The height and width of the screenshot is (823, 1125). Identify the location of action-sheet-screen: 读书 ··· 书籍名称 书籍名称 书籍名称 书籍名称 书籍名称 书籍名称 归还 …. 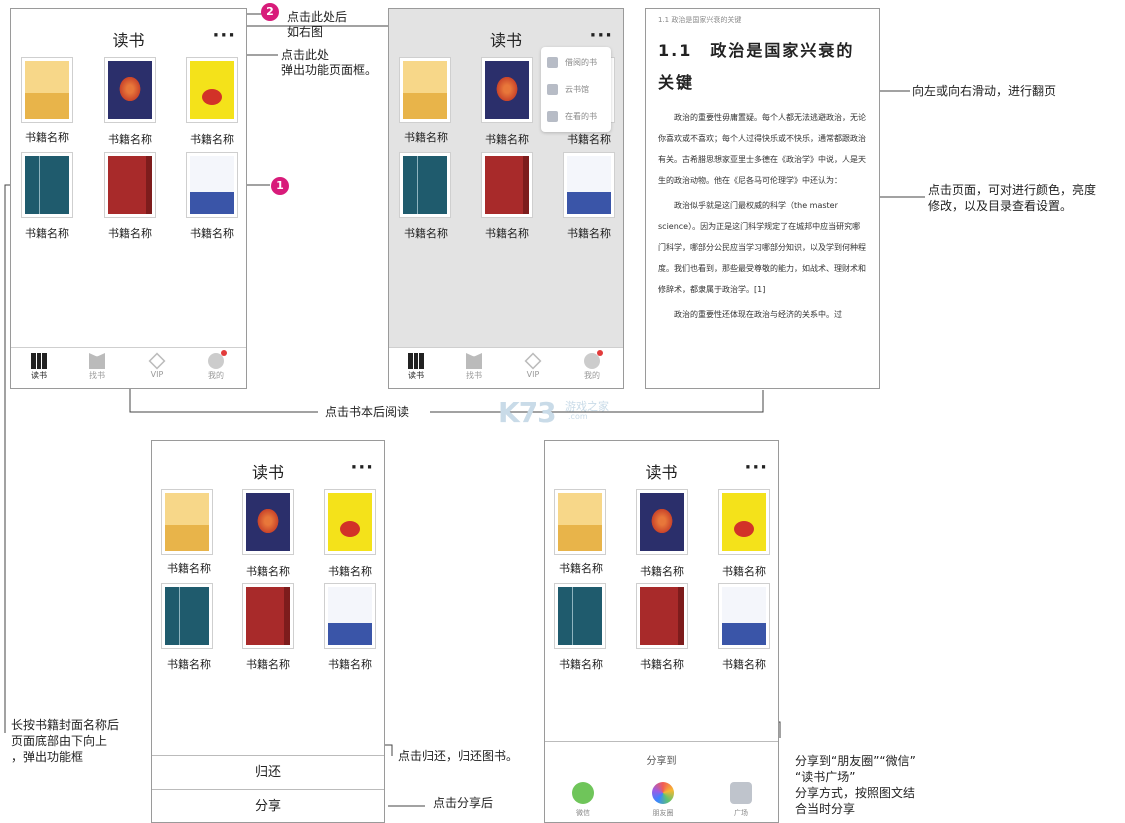
(268, 631).